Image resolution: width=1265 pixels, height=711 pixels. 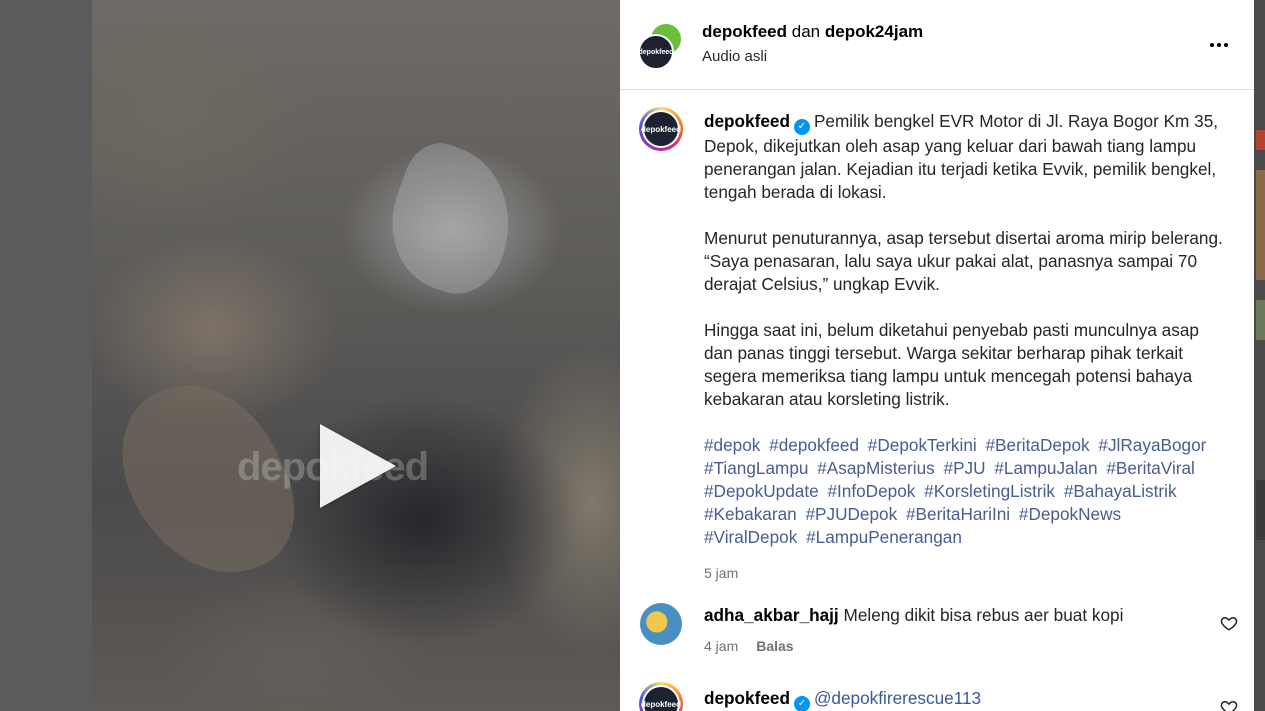 What do you see at coordinates (871, 491) in the screenshot?
I see `hashtag-link: #InfoDepok` at bounding box center [871, 491].